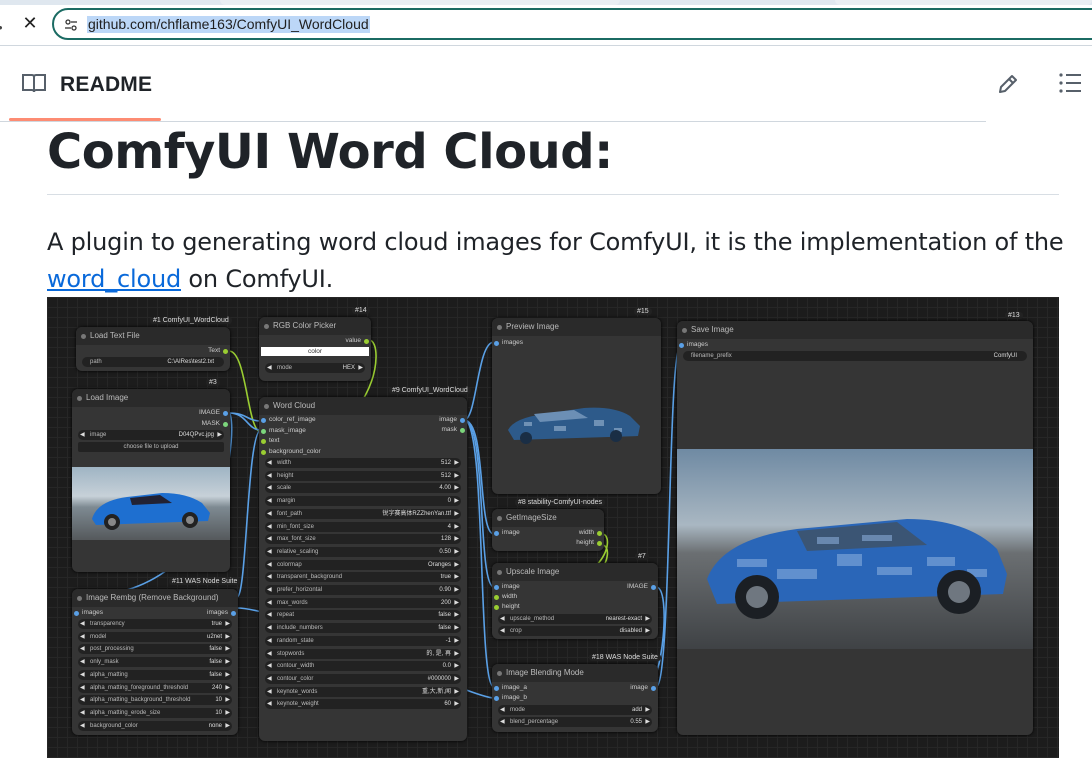 The width and height of the screenshot is (1092, 777). What do you see at coordinates (228, 24) in the screenshot?
I see `url-text: github.com/chflame163/ComfyUI_WordCloud` at bounding box center [228, 24].